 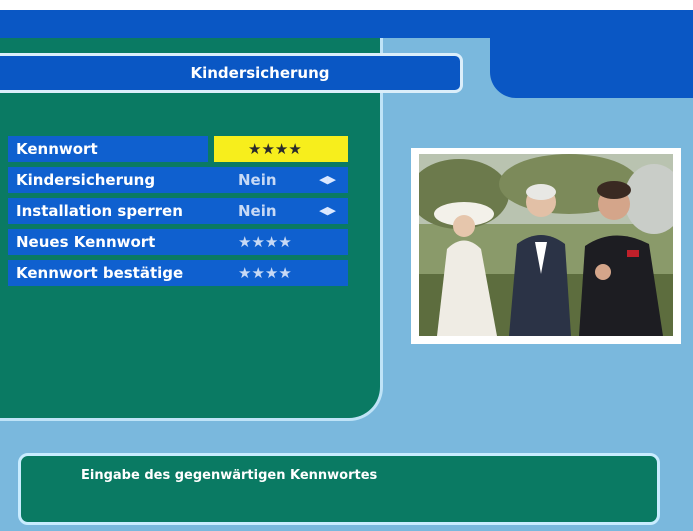 I want to click on video-preview, so click(x=546, y=246).